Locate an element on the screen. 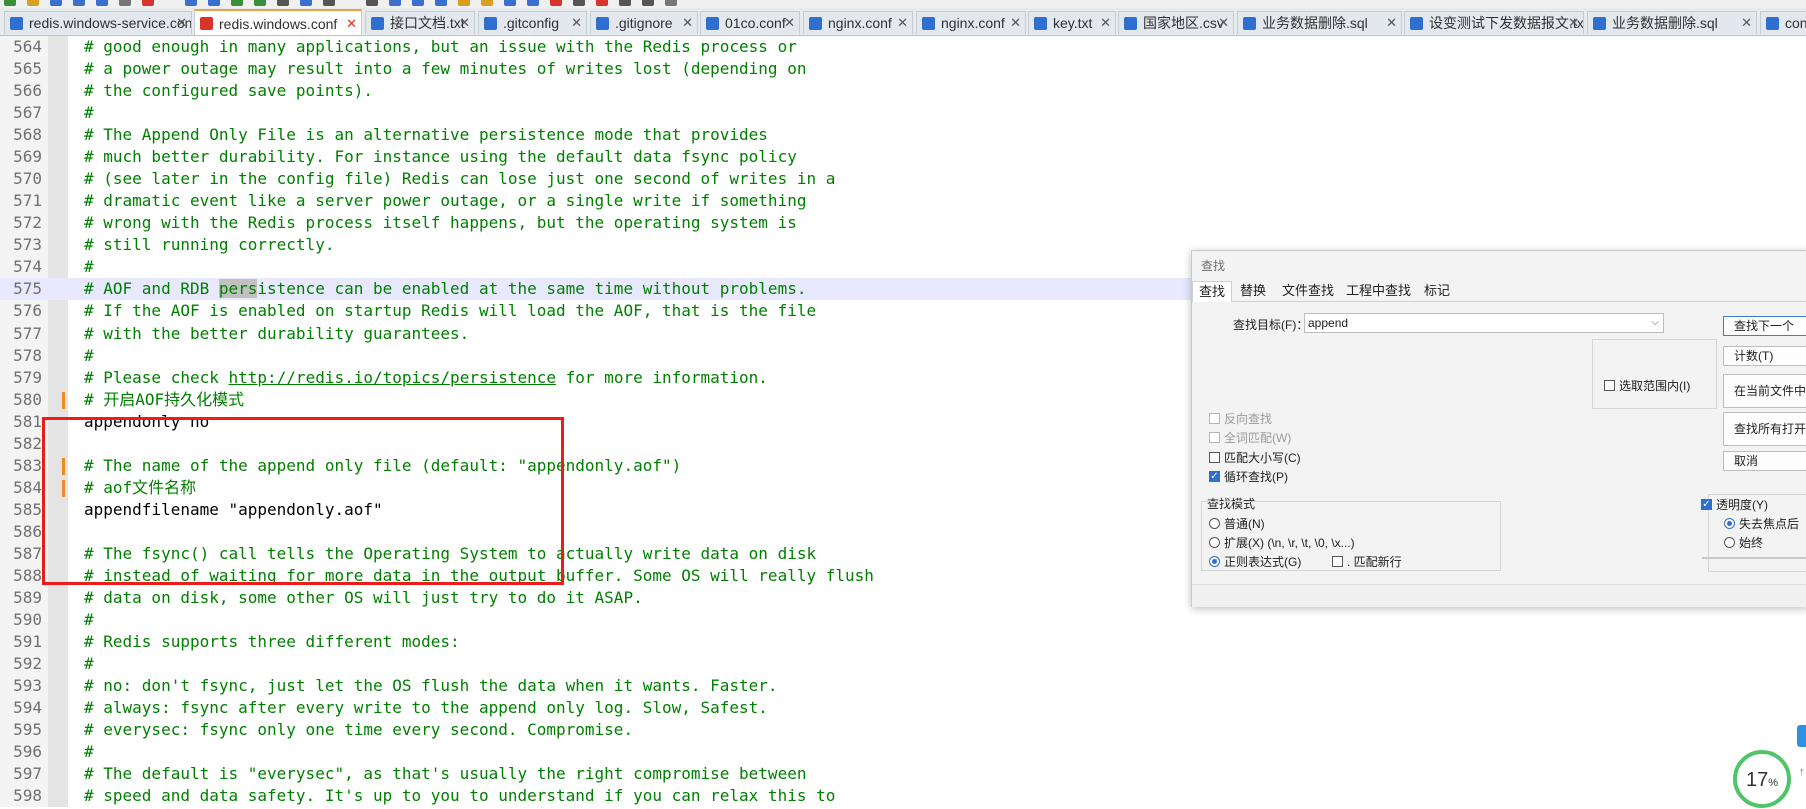 Image resolution: width=1806 pixels, height=809 pixels. tab-10: 业务数据删除.sql ✕ is located at coordinates (1319, 22).